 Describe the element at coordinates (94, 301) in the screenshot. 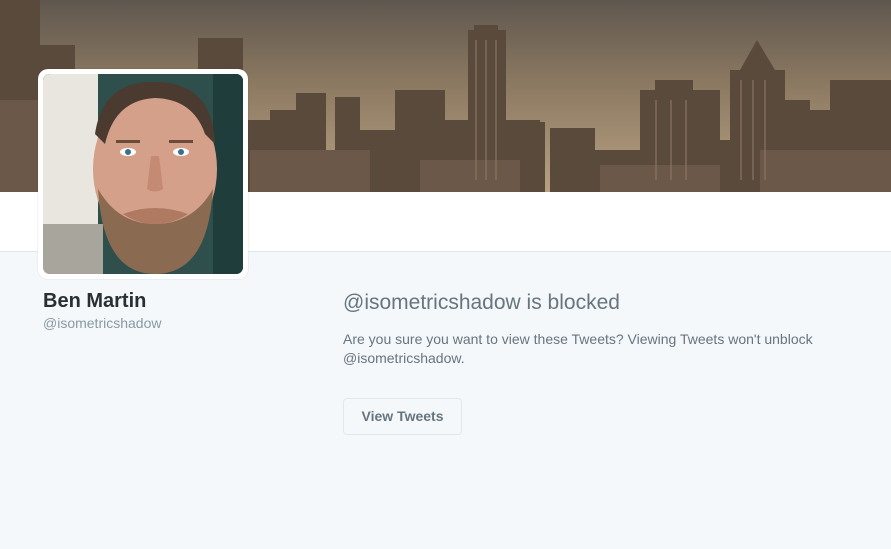

I see `profile-name: Ben Martin` at that location.